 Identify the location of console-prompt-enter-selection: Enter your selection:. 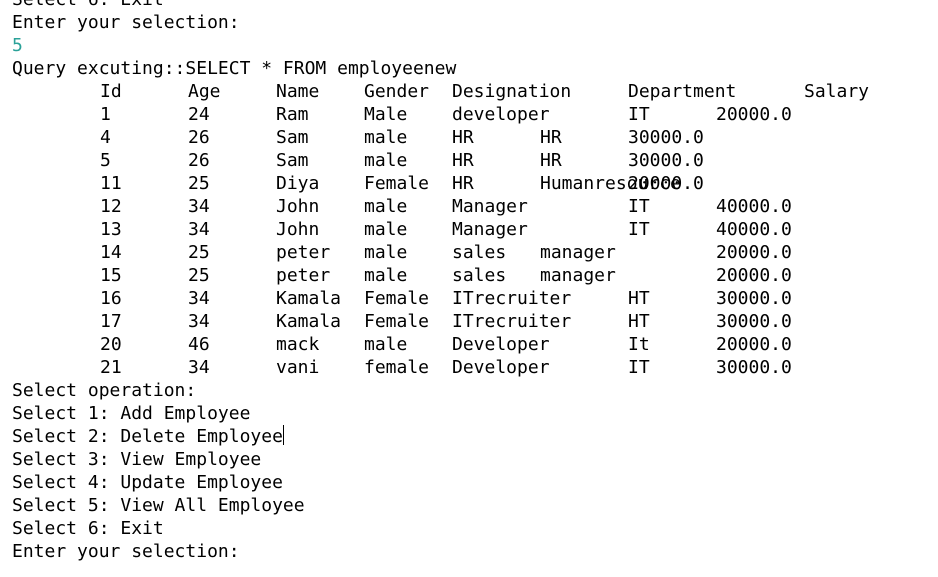
(126, 551).